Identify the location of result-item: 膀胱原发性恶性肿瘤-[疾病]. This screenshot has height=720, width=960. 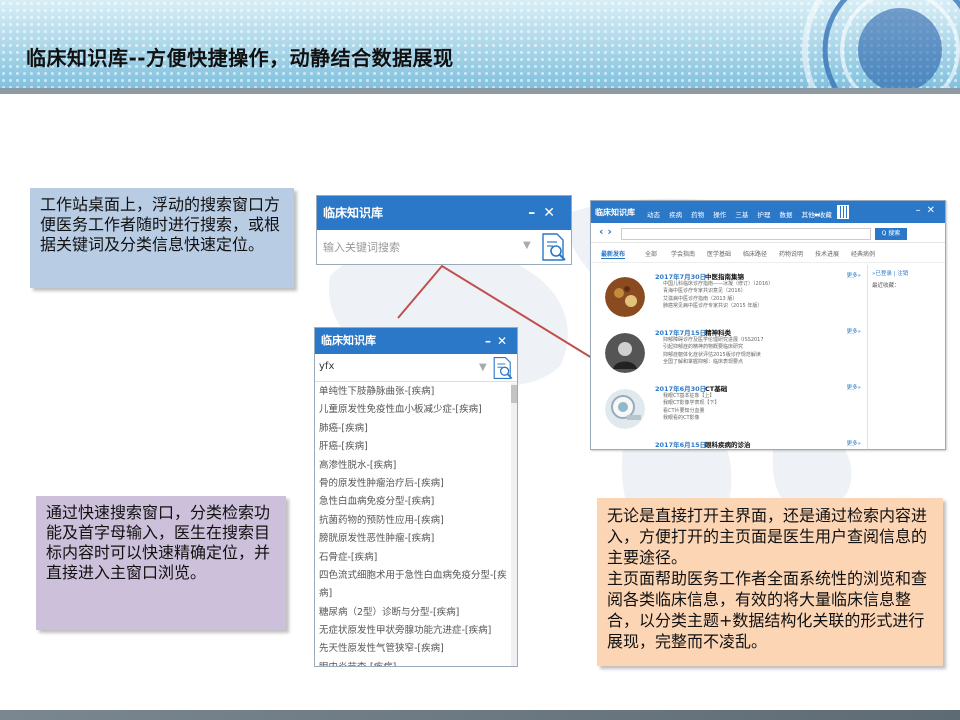
(413, 539).